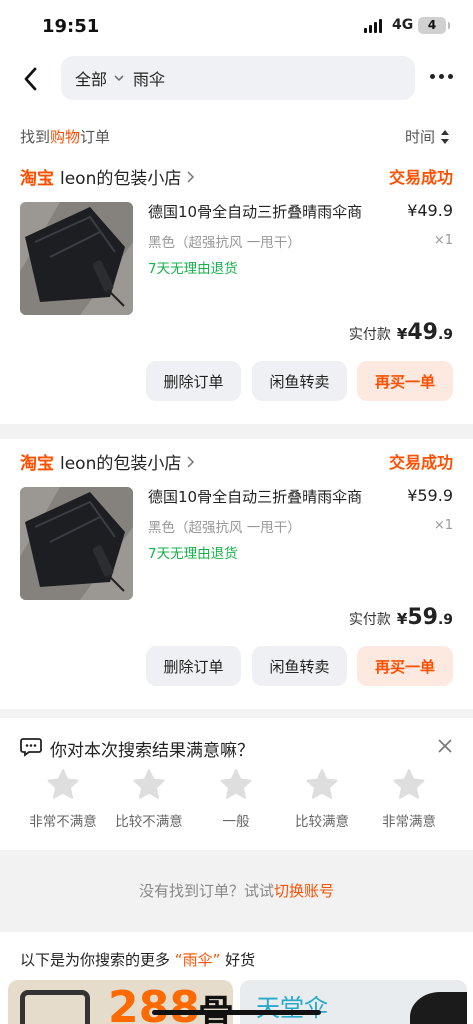 This screenshot has height=1024, width=473. I want to click on status-bar: 19:51 4G 4, so click(236, 26).